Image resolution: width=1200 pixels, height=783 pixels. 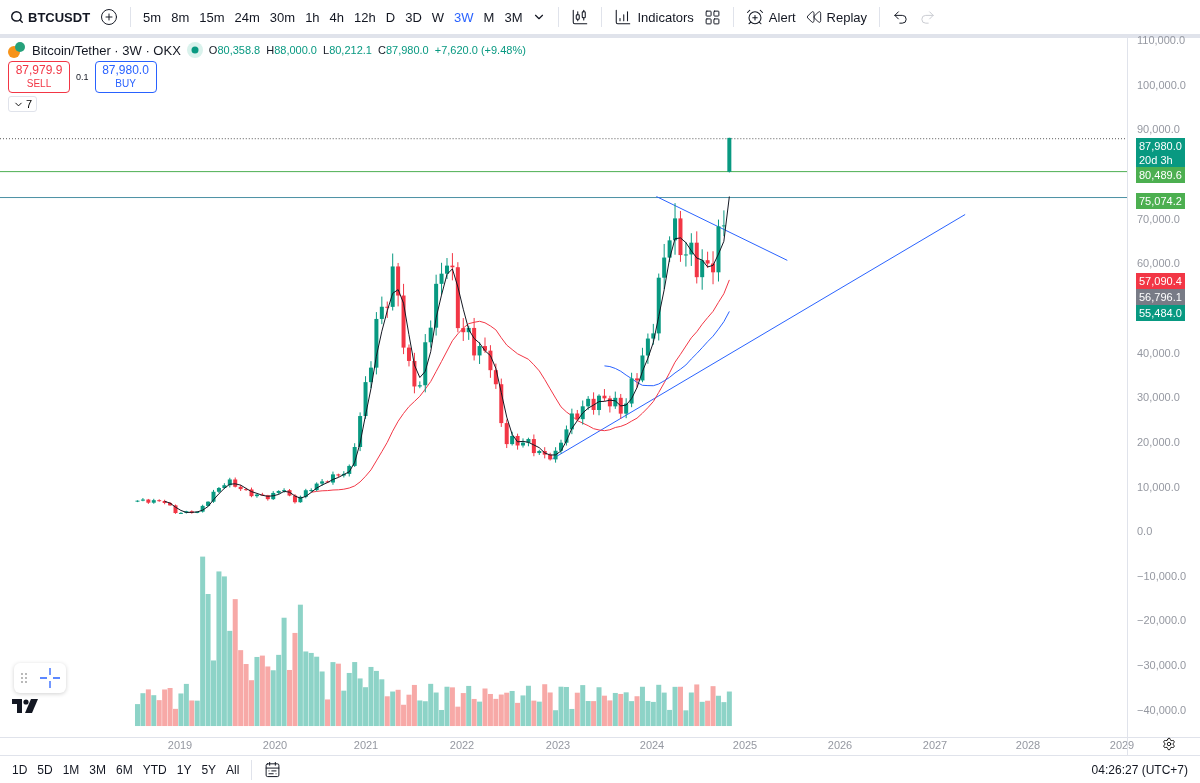 What do you see at coordinates (754, 17) in the screenshot?
I see `alarm-clock-icon` at bounding box center [754, 17].